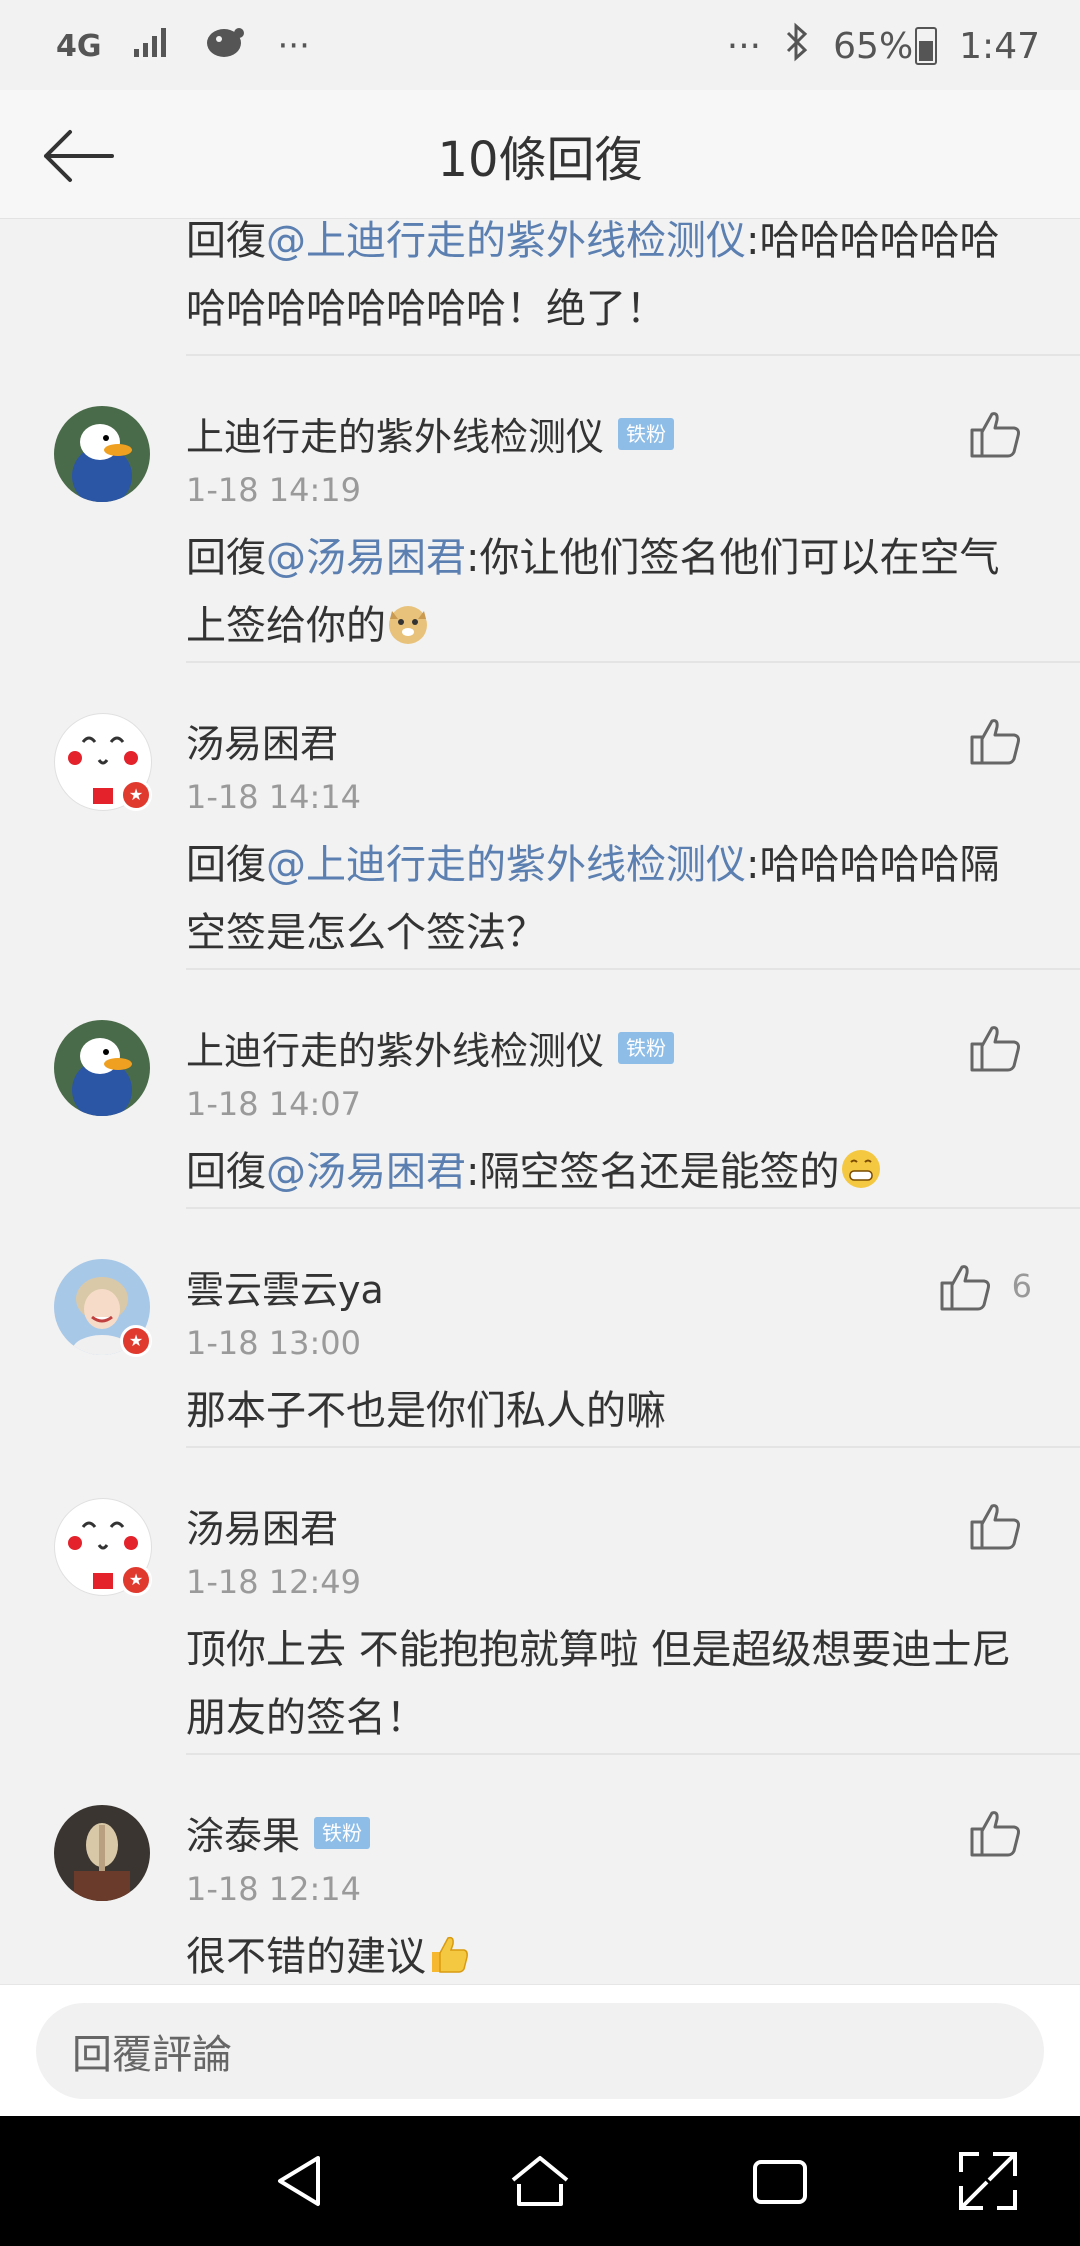 This screenshot has height=2246, width=1080. I want to click on network-type: 4G, so click(79, 46).